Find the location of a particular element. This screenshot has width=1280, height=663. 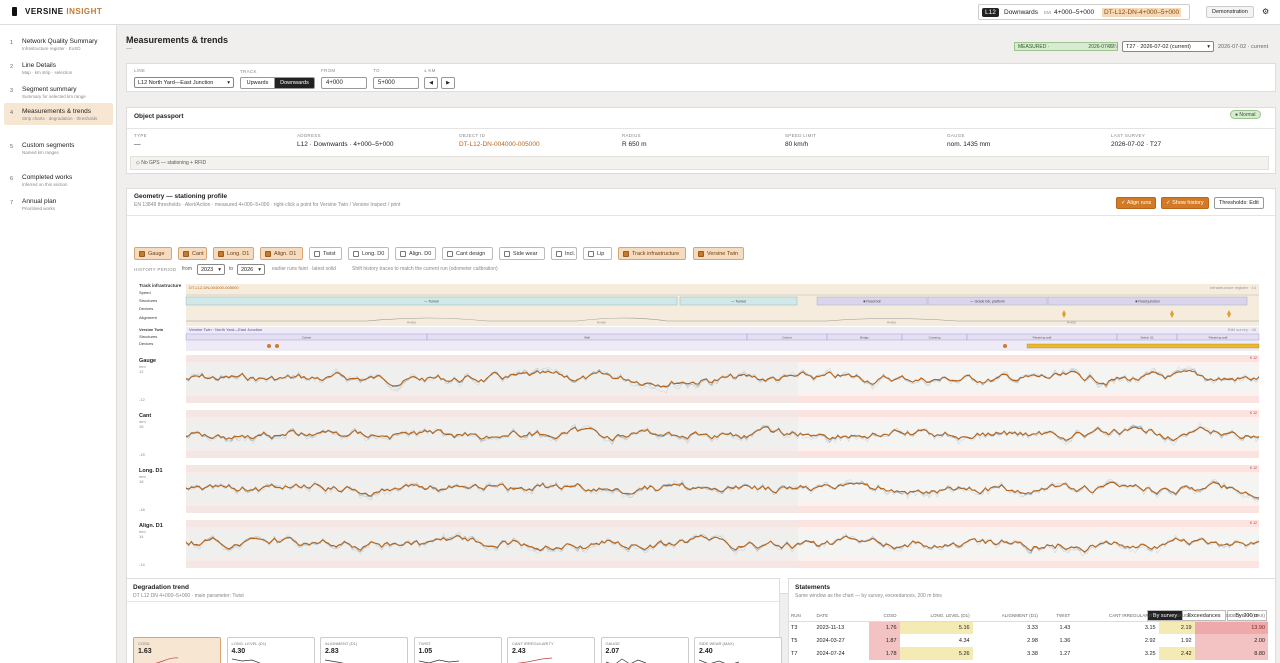

trend-title: Degradation trend is located at coordinates (161, 587).